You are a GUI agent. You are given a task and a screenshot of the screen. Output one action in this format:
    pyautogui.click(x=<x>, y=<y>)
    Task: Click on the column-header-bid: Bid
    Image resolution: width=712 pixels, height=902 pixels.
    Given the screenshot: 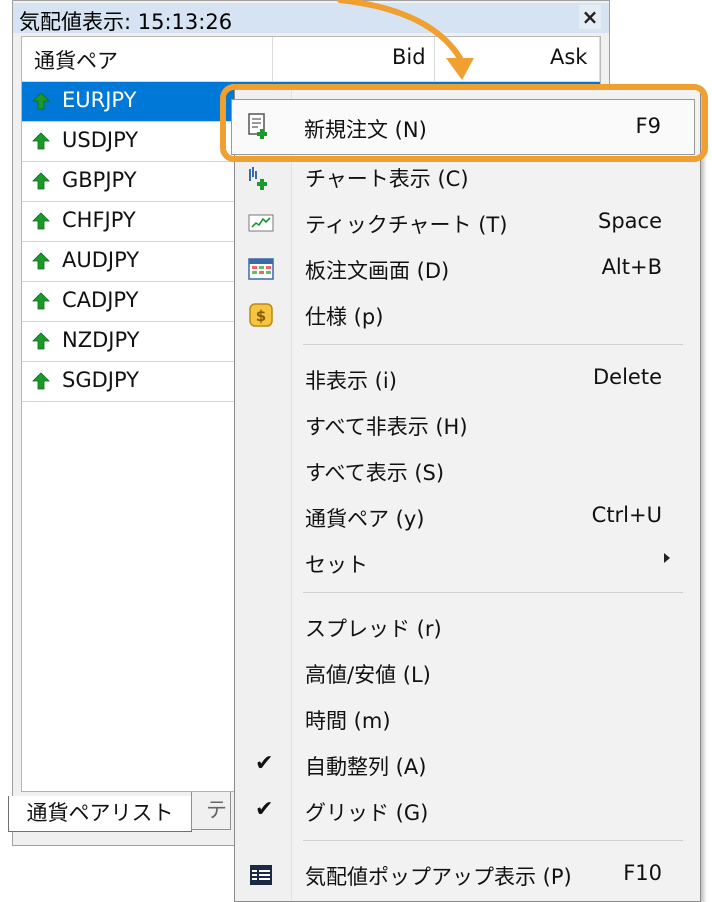 What is the action you would take?
    pyautogui.click(x=409, y=57)
    